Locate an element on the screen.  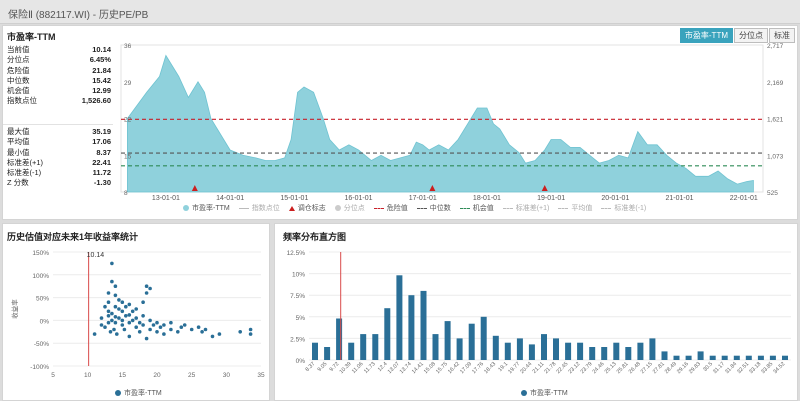
histogram-legend-label: 市盈率-TTM is located at coordinates (549, 393).